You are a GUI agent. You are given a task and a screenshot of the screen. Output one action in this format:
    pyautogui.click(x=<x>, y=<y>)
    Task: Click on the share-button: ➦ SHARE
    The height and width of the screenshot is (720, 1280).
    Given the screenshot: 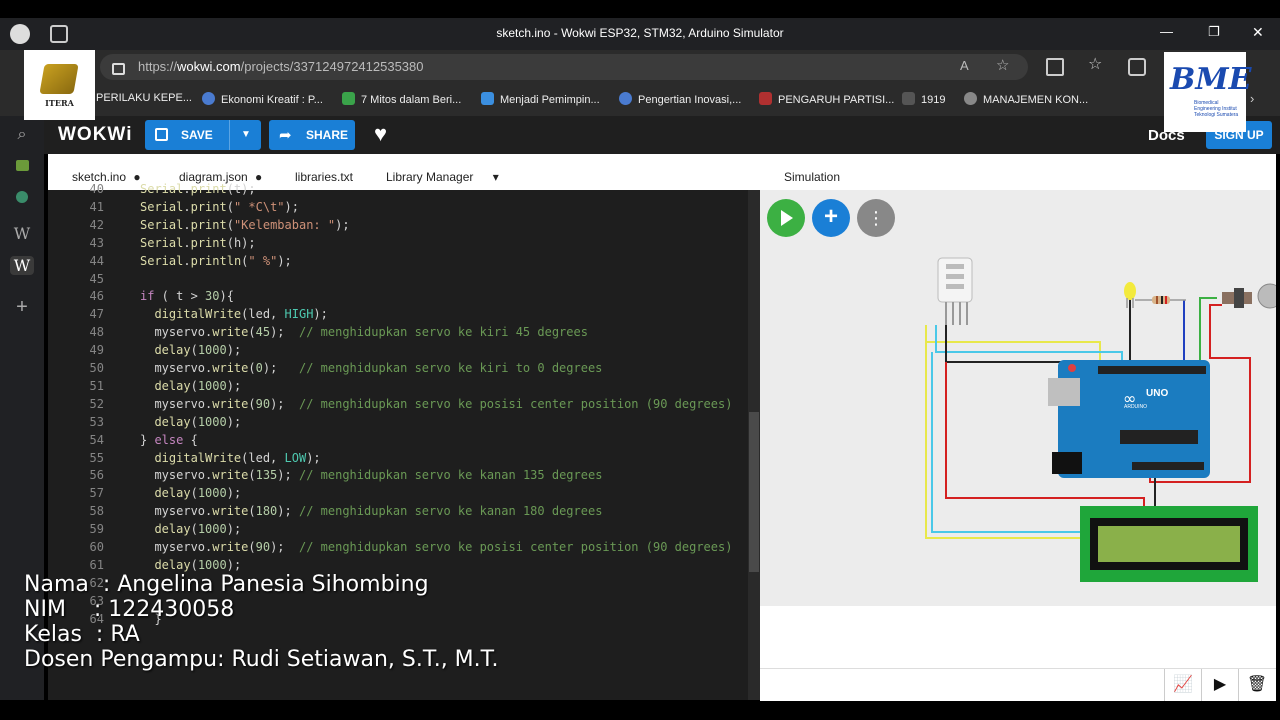 What is the action you would take?
    pyautogui.click(x=312, y=135)
    